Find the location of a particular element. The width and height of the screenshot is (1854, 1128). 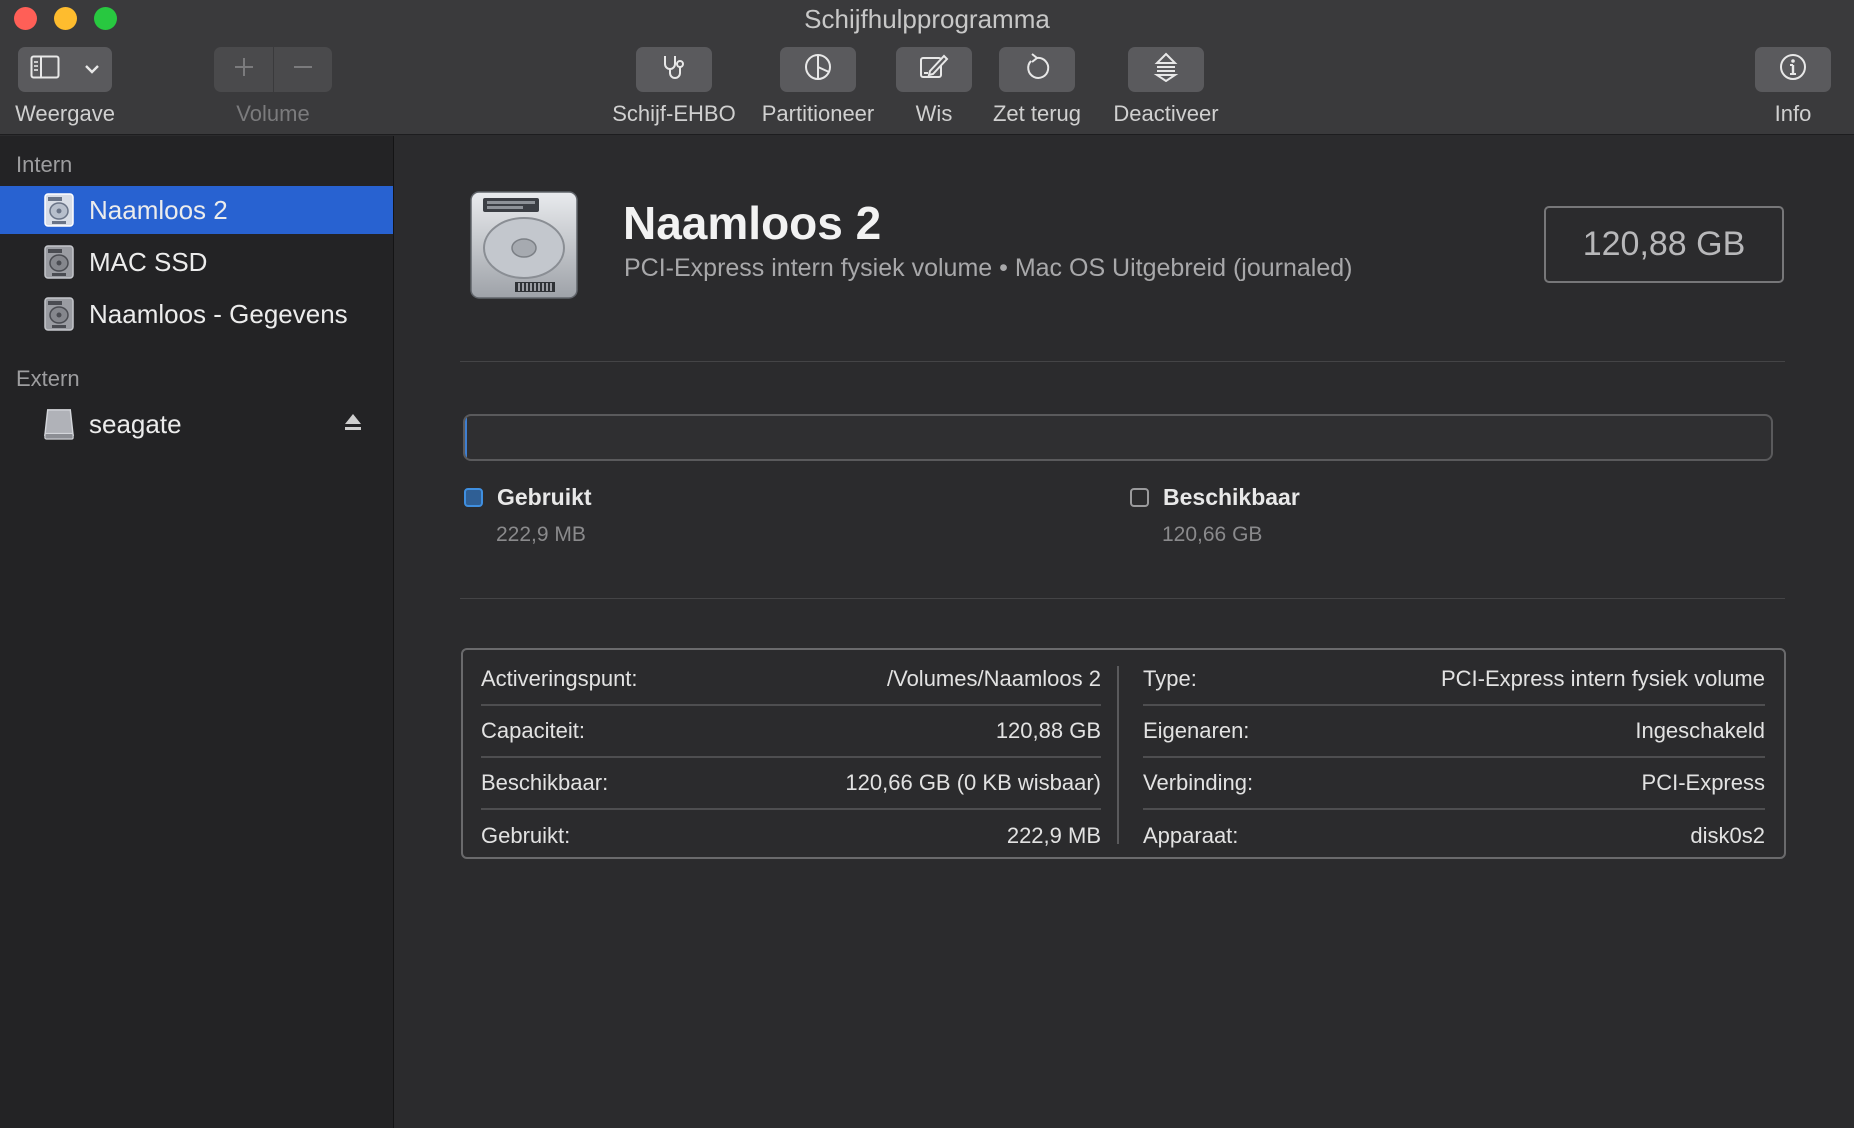

legend-free: Beschikbaar is located at coordinates (1215, 497).